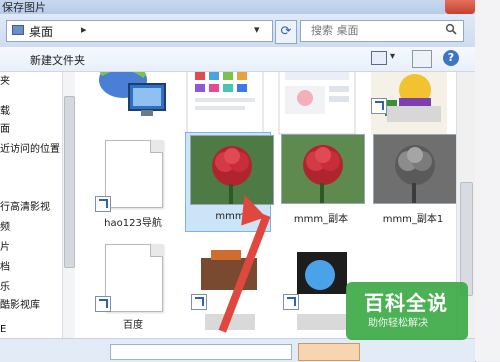 The image size is (500, 362). I want to click on file-tile: mmm_副本, so click(321, 182).